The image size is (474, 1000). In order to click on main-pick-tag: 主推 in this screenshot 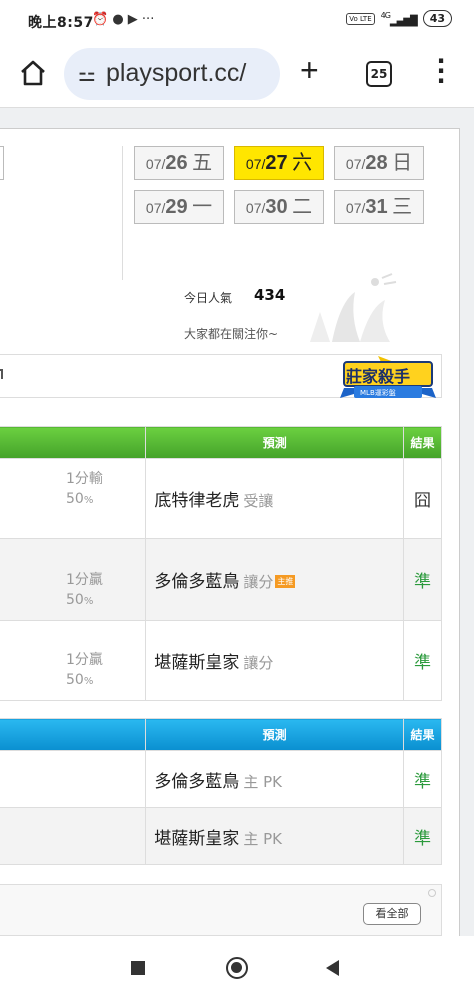, I will do `click(285, 581)`.